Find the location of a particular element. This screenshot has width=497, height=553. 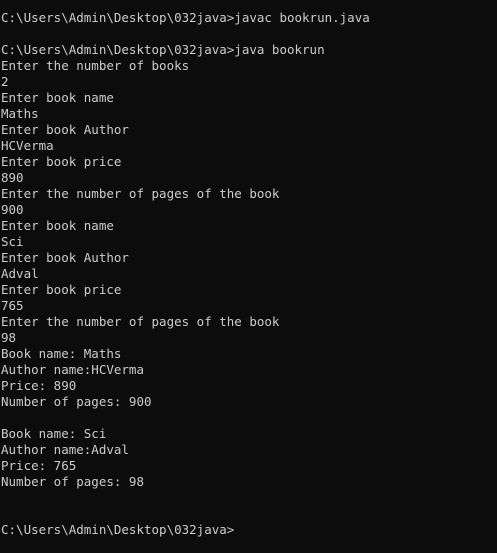

result-line: Number of pages: 900 is located at coordinates (76, 401).